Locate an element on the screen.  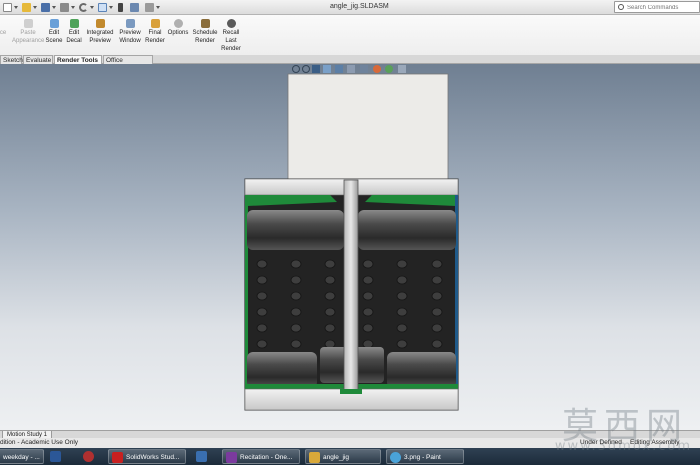
title-bar: angle_jig.SLDASM is located at coordinates (350, 7).